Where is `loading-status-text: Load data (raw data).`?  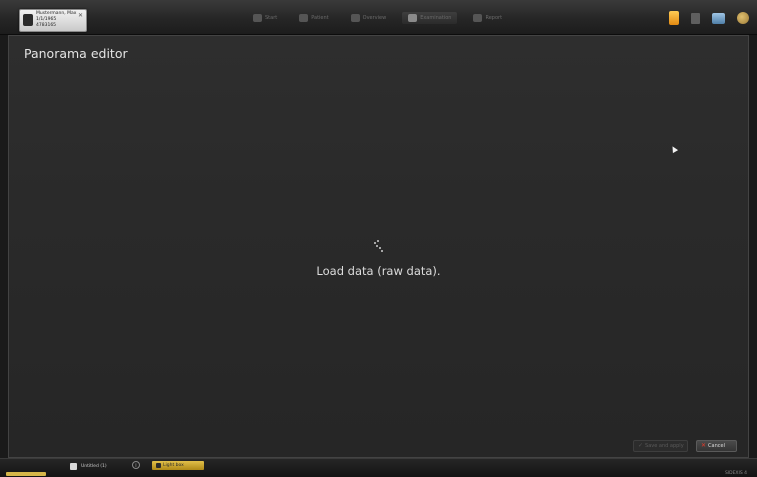
loading-status-text: Load data (raw data). is located at coordinates (378, 271).